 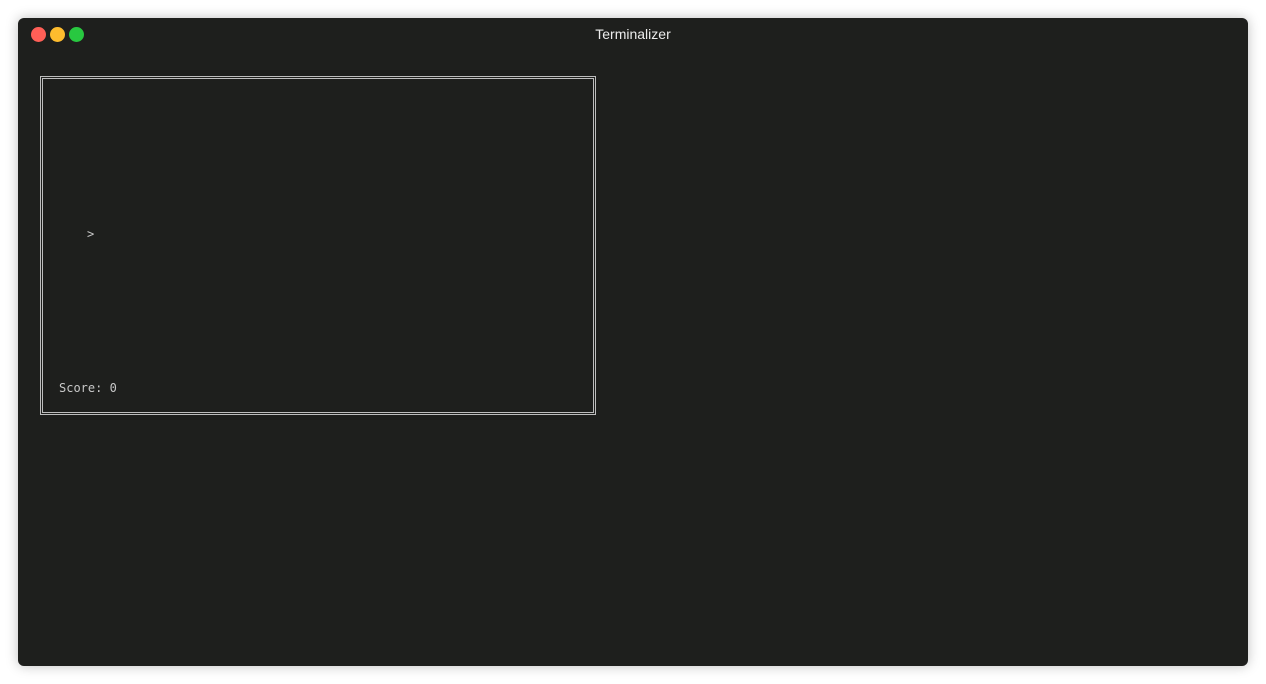 What do you see at coordinates (91, 234) in the screenshot?
I see `player-ship: >` at bounding box center [91, 234].